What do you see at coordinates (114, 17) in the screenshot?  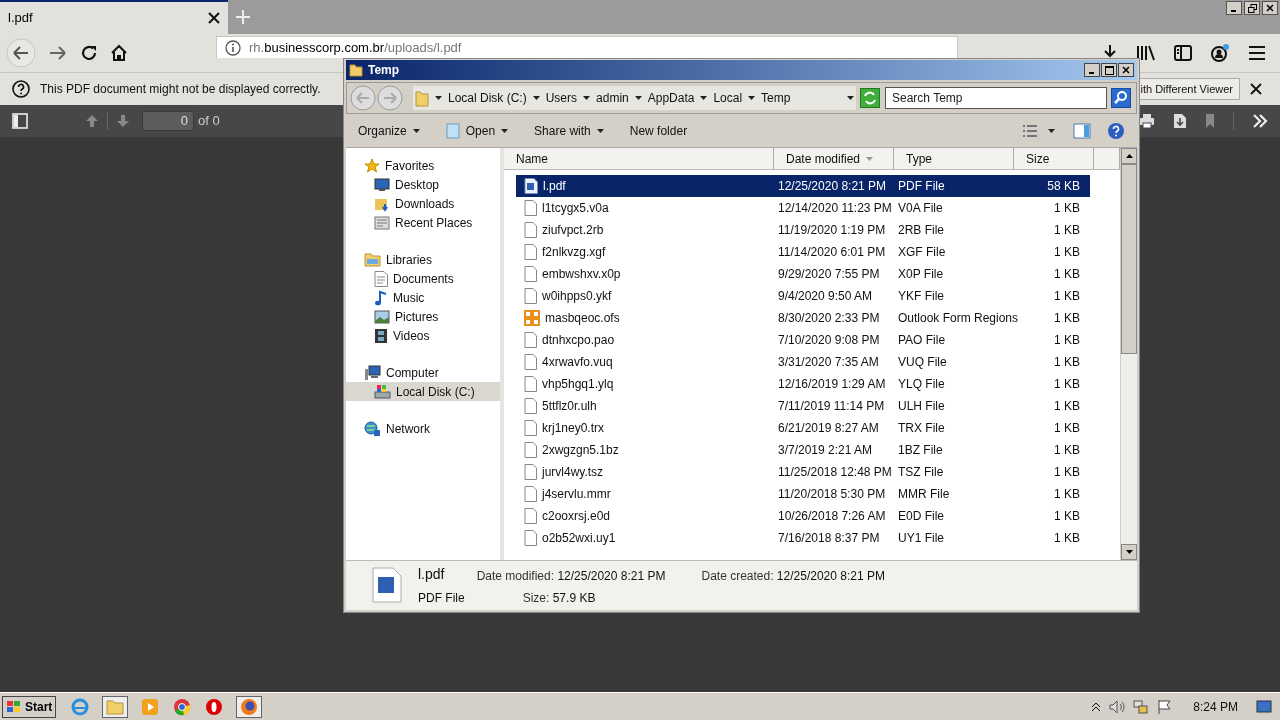 I see `browser-tab: l.pdf` at bounding box center [114, 17].